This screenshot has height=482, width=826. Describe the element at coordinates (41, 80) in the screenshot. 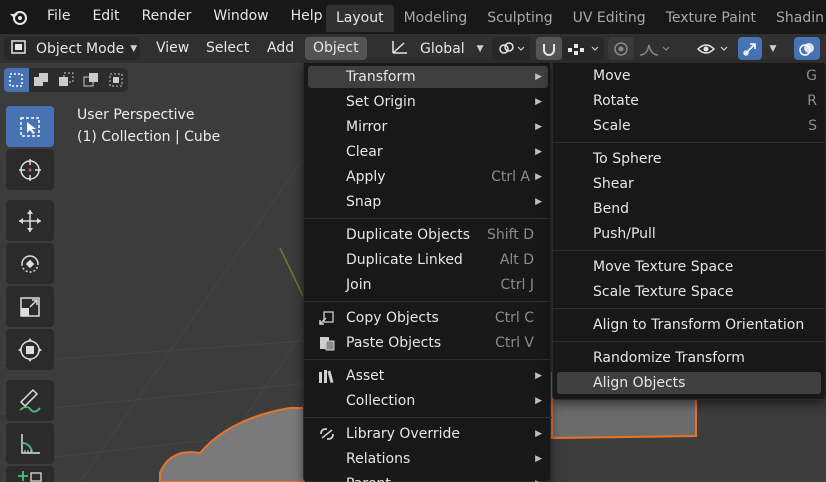

I see `select-extend-icon` at that location.